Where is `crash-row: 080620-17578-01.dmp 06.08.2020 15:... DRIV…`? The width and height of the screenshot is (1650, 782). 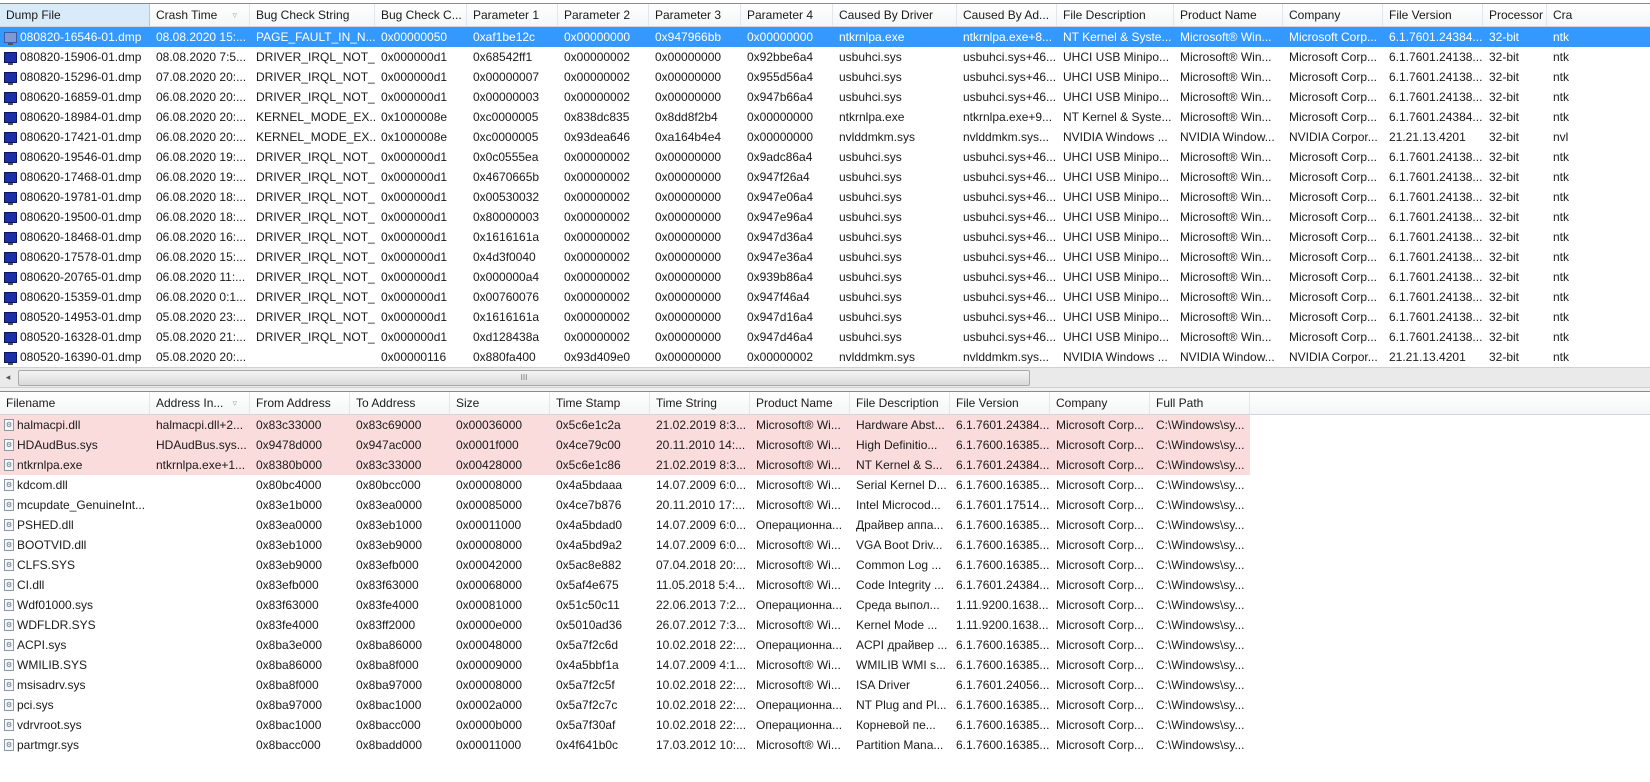
crash-row: 080620-17578-01.dmp 06.08.2020 15:... DRIV… is located at coordinates (825, 257).